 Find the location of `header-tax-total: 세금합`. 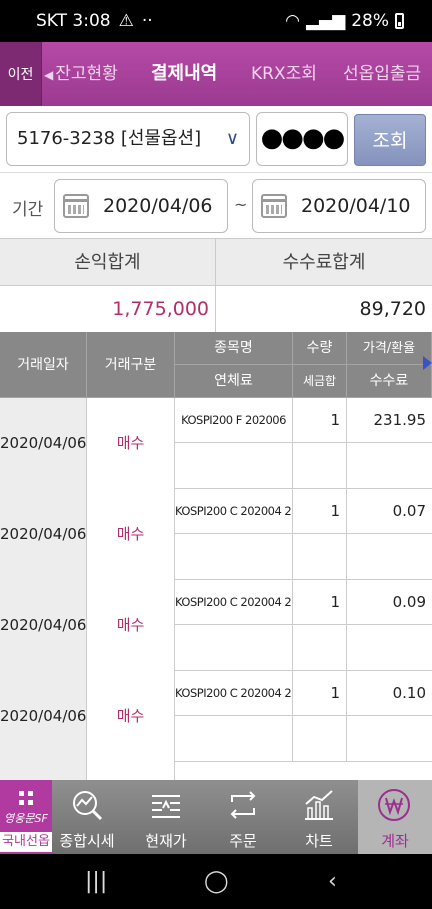

header-tax-total: 세금합 is located at coordinates (320, 381).